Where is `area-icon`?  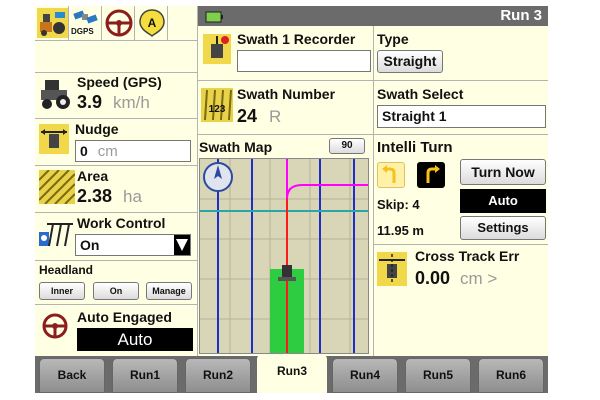
area-icon is located at coordinates (57, 187).